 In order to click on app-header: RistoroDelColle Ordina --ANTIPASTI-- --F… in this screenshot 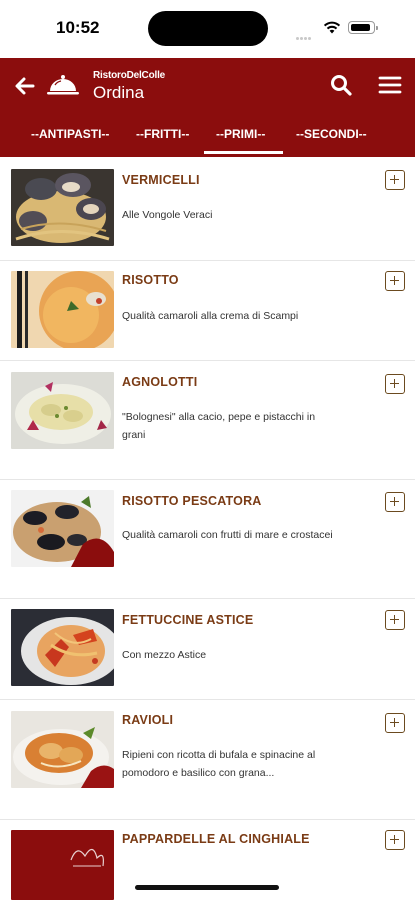, I will do `click(207, 107)`.